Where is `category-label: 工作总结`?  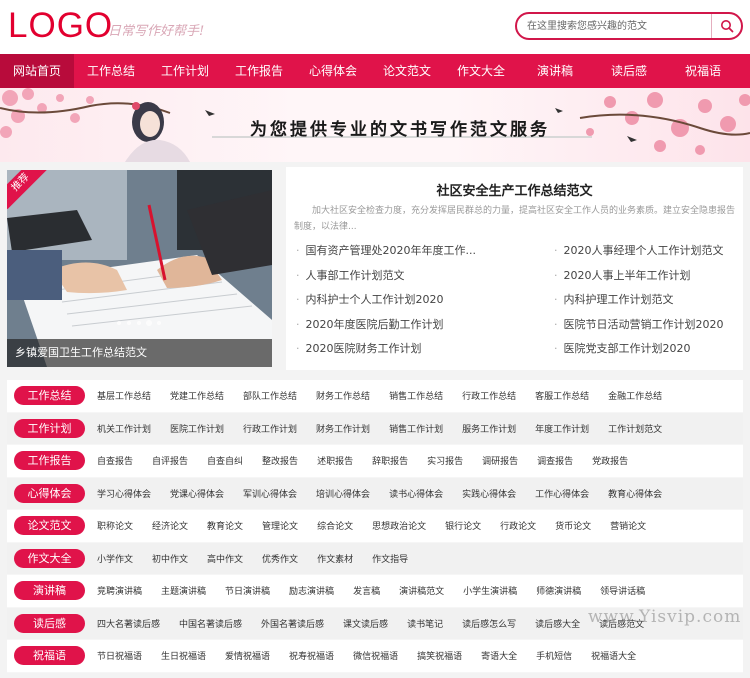
category-label: 工作总结 is located at coordinates (49, 396).